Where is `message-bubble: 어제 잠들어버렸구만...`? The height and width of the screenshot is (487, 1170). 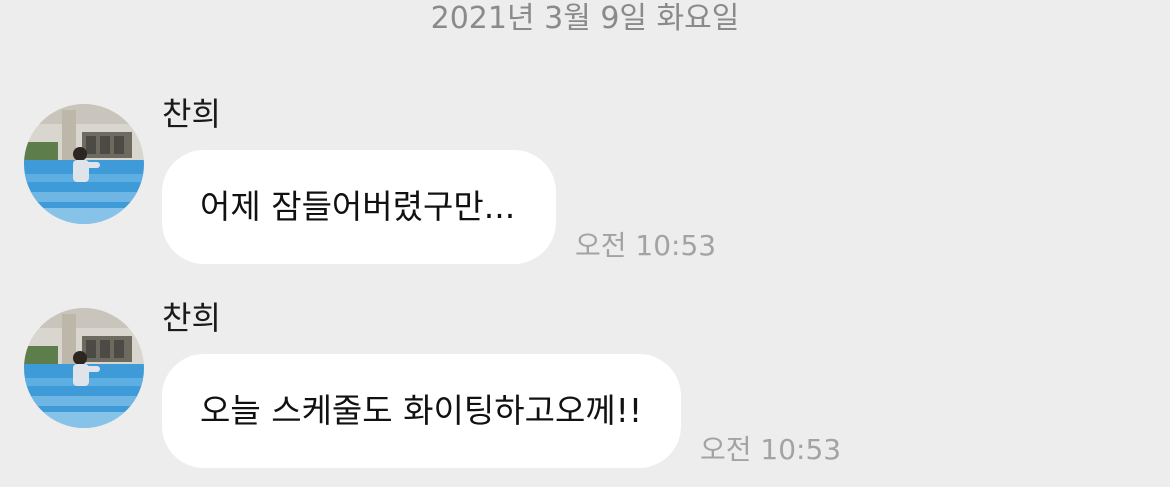 message-bubble: 어제 잠들어버렸구만... is located at coordinates (359, 207).